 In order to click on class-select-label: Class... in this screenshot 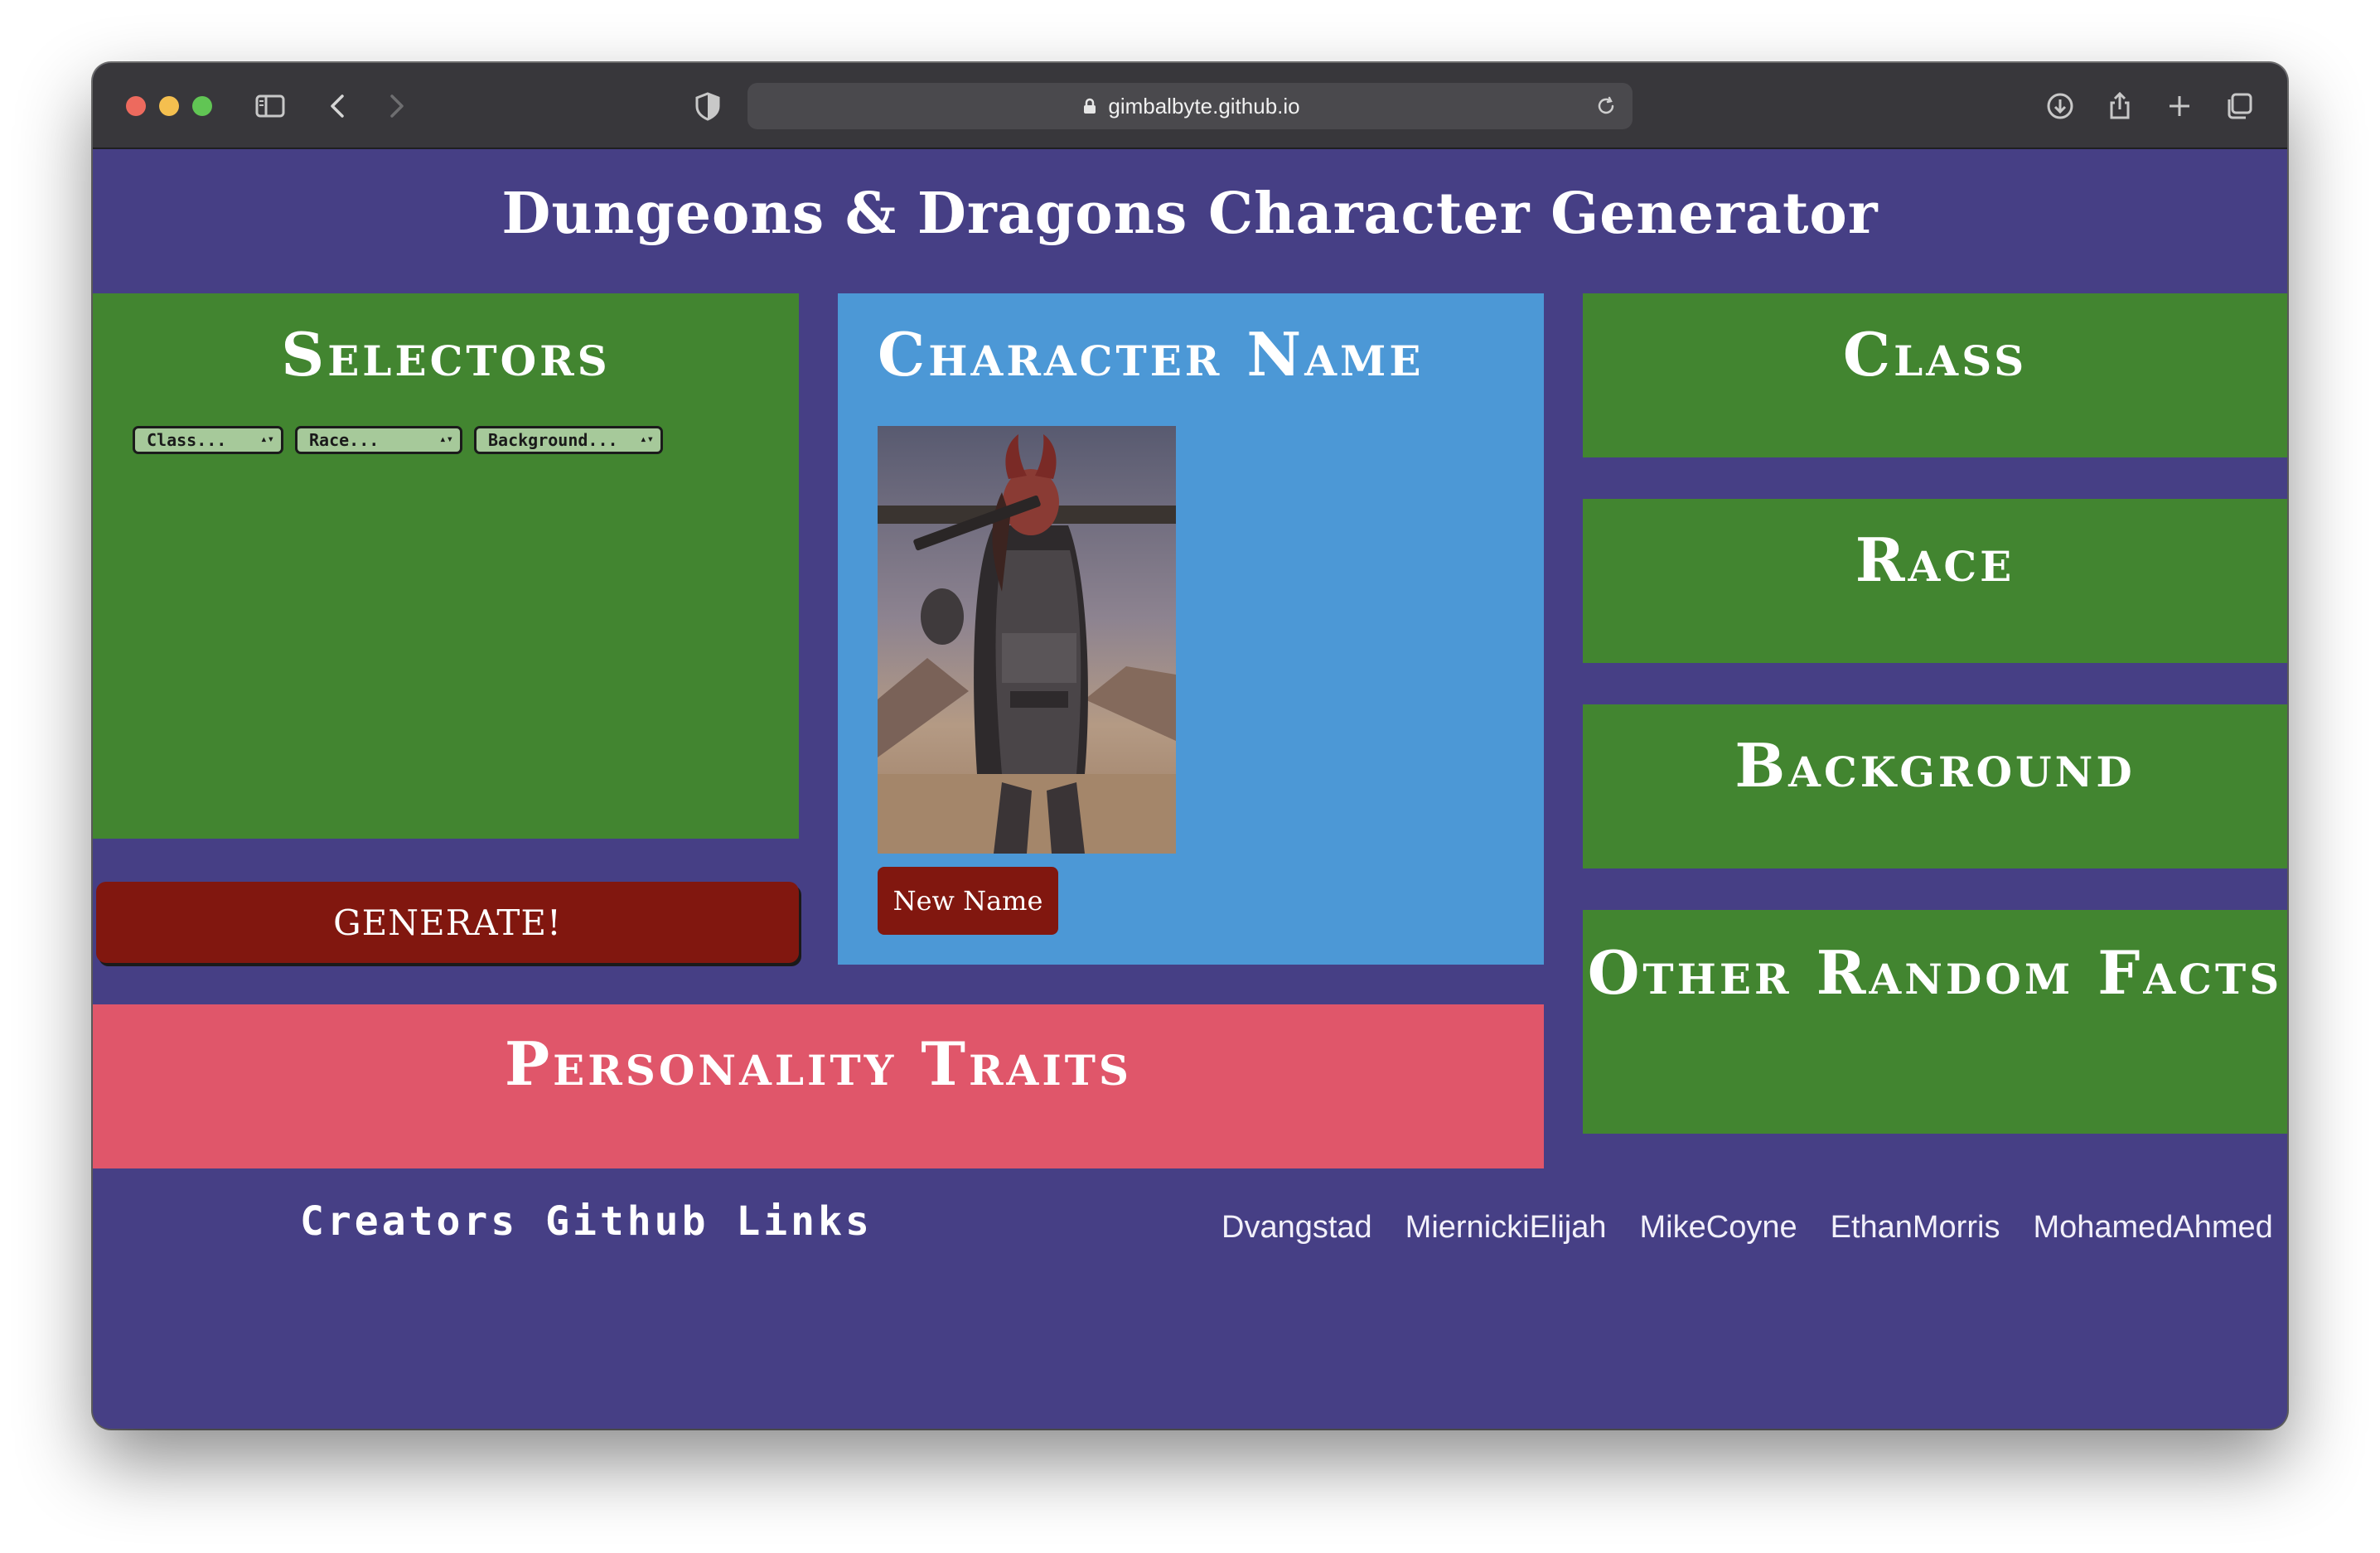, I will do `click(187, 440)`.